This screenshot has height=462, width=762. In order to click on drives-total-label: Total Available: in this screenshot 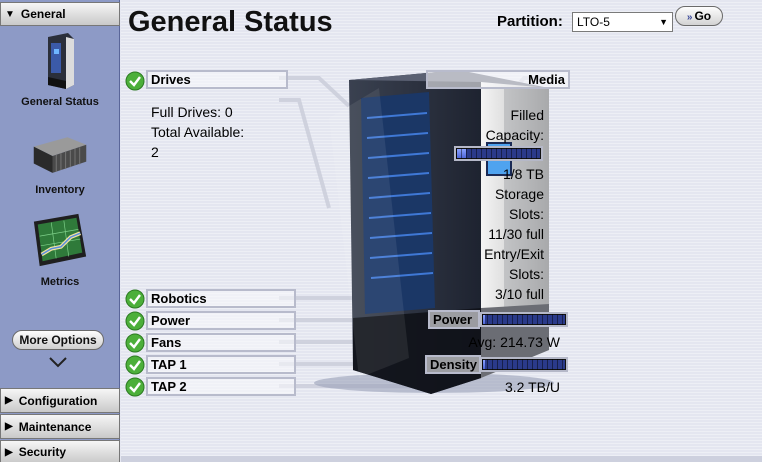, I will do `click(198, 132)`.